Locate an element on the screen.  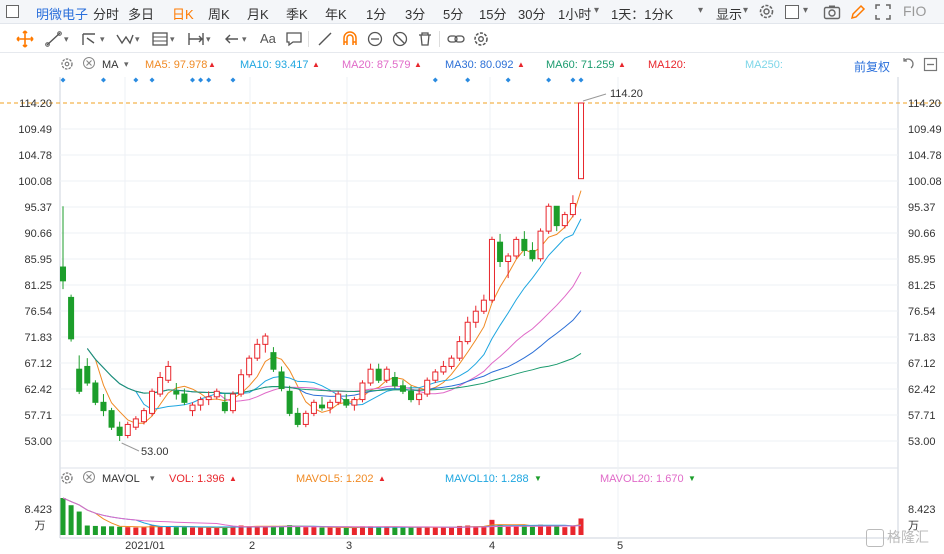
vol-value: VOL: 1.396 is located at coordinates (197, 479).